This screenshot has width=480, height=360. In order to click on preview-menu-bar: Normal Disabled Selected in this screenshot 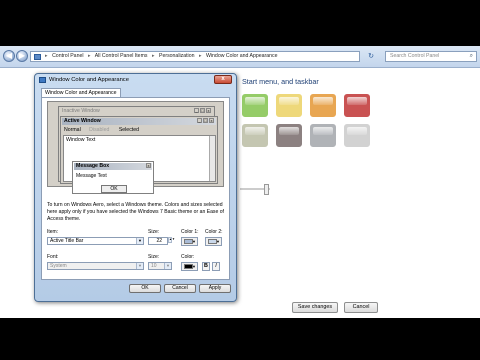, I will do `click(105, 130)`.